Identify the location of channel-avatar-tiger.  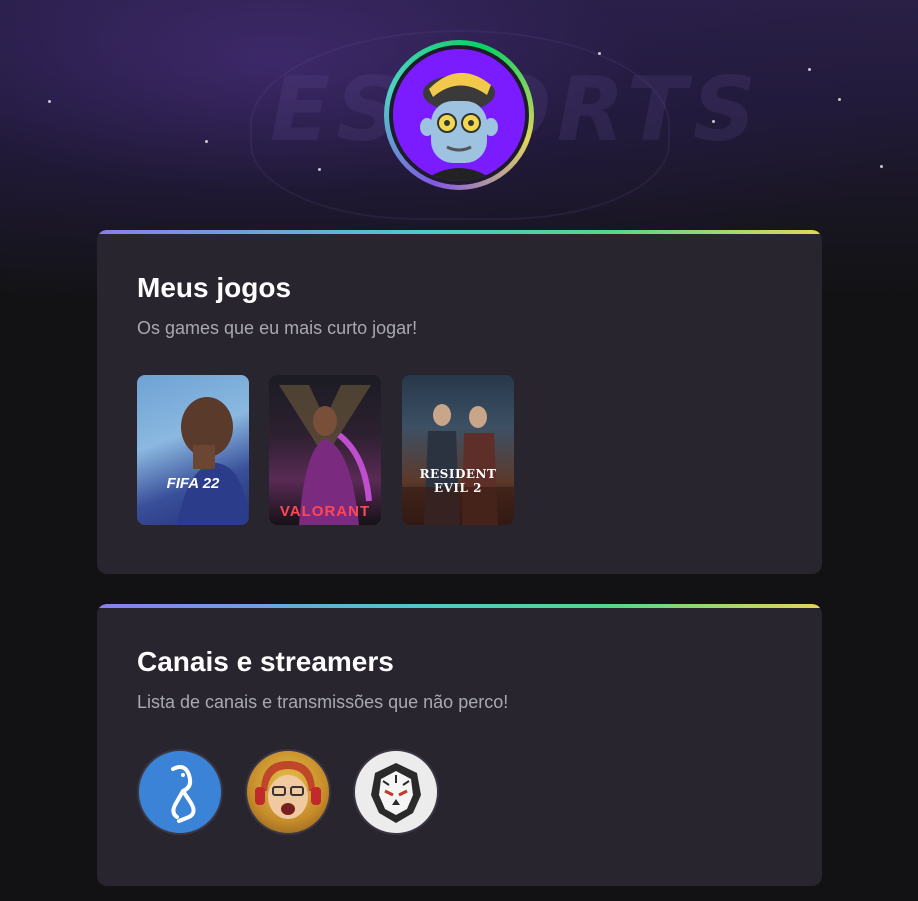
(396, 792).